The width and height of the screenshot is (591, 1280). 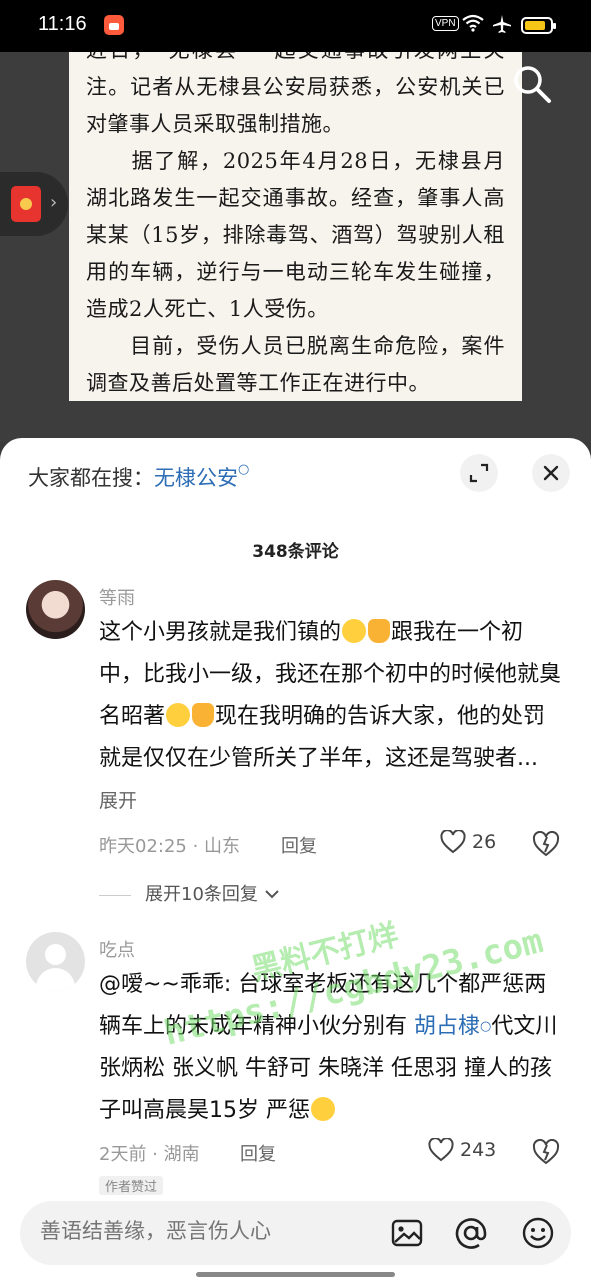 I want to click on expand-icon, so click(x=479, y=473).